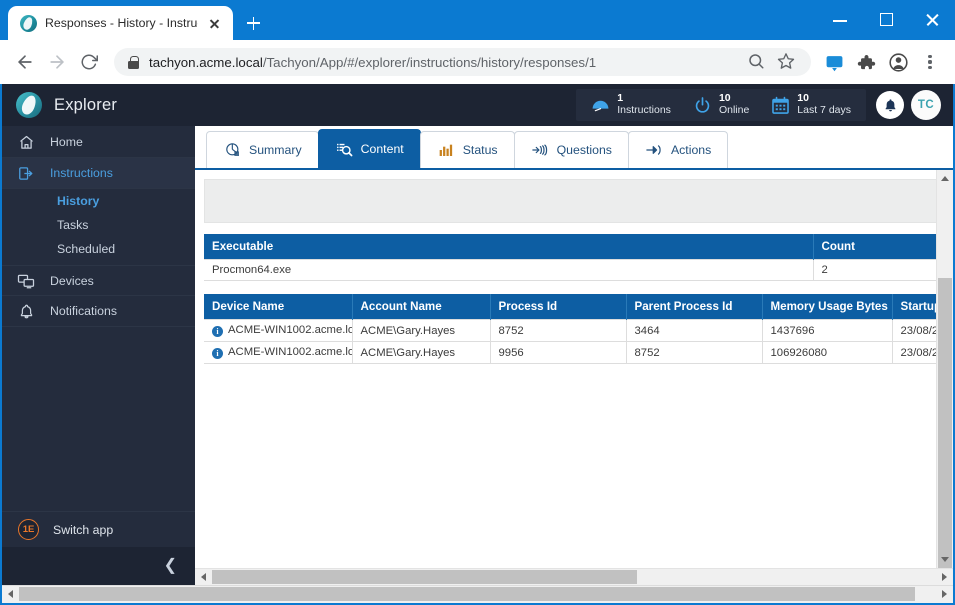 This screenshot has width=955, height=605. I want to click on tab-summary: Summary, so click(262, 149).